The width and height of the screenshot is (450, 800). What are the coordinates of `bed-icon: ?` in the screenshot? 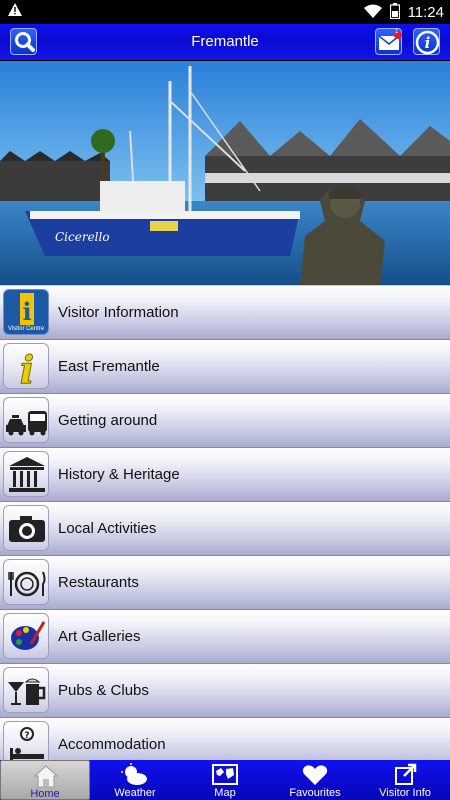 It's located at (26, 740).